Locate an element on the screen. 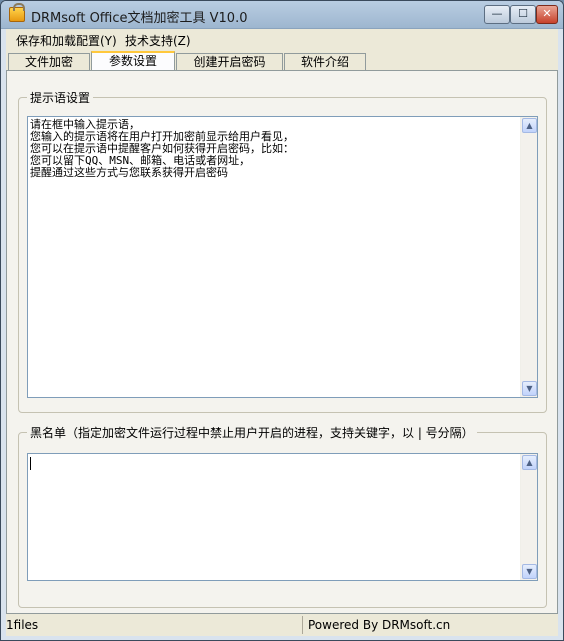 This screenshot has height=641, width=564. status-powered-by: Powered By DRMsoft.cn is located at coordinates (379, 625).